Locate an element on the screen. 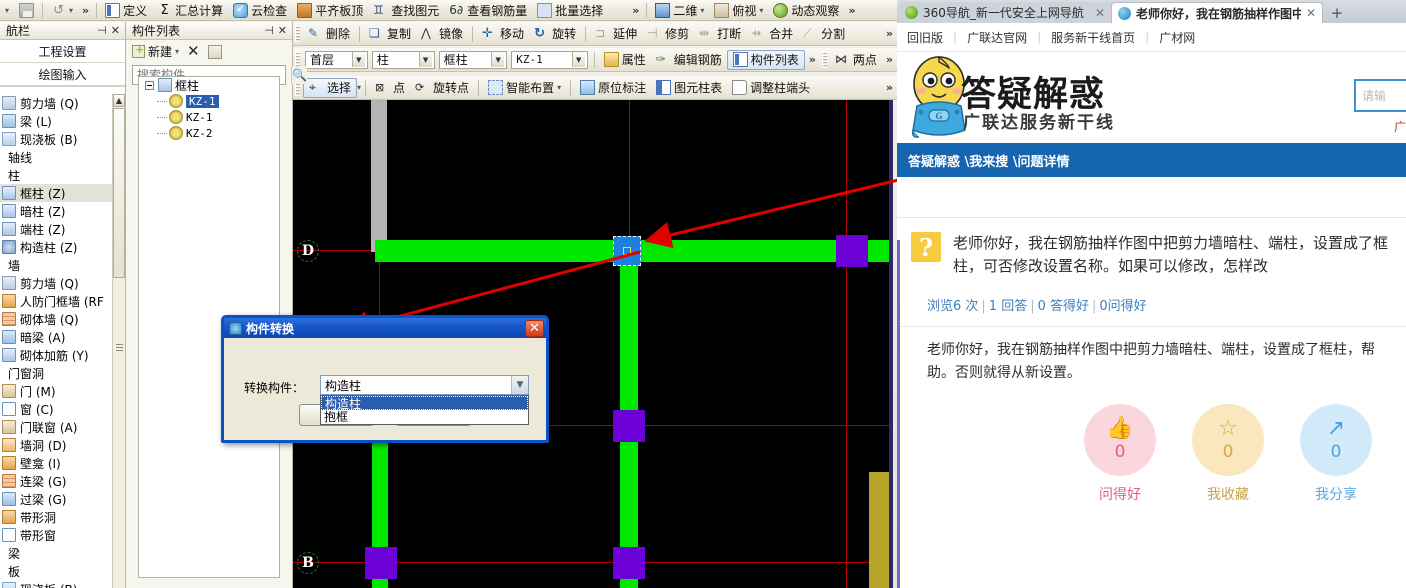 This screenshot has width=1406, height=588. nav-scroll-thumb is located at coordinates (119, 193).